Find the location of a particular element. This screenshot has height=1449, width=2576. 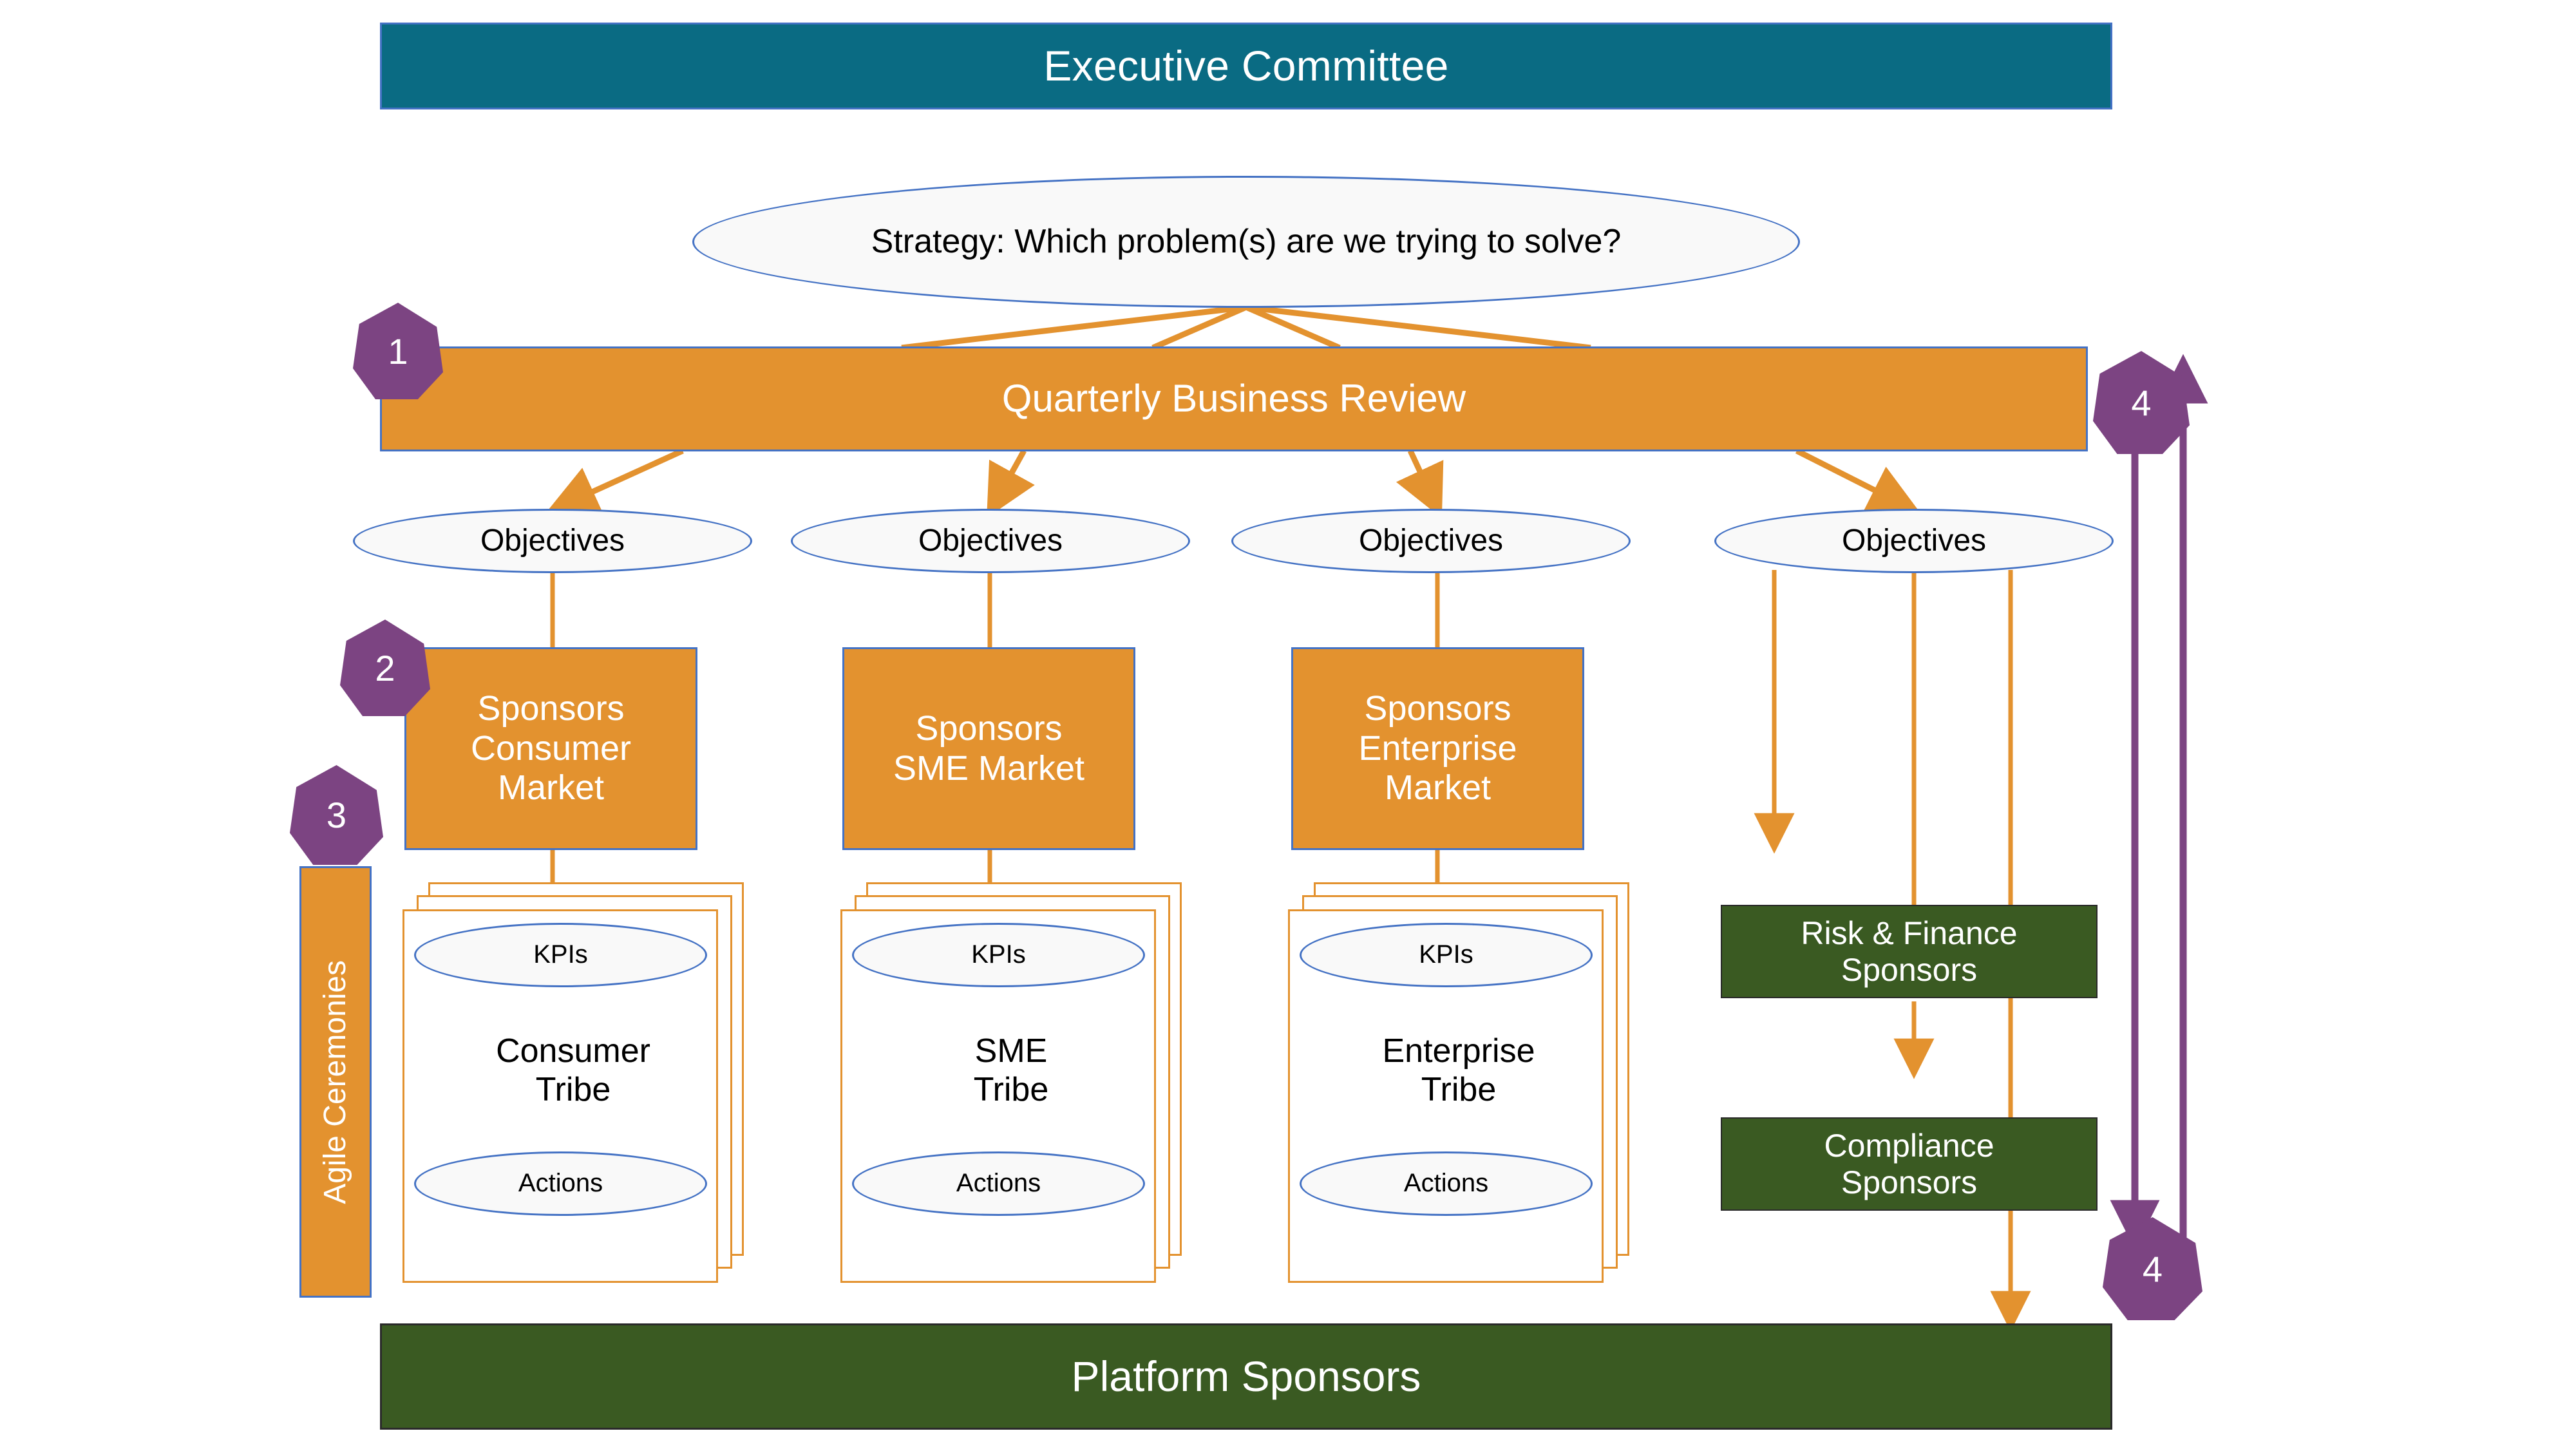

sme-kpis-ellipse: KPIs is located at coordinates (999, 955).